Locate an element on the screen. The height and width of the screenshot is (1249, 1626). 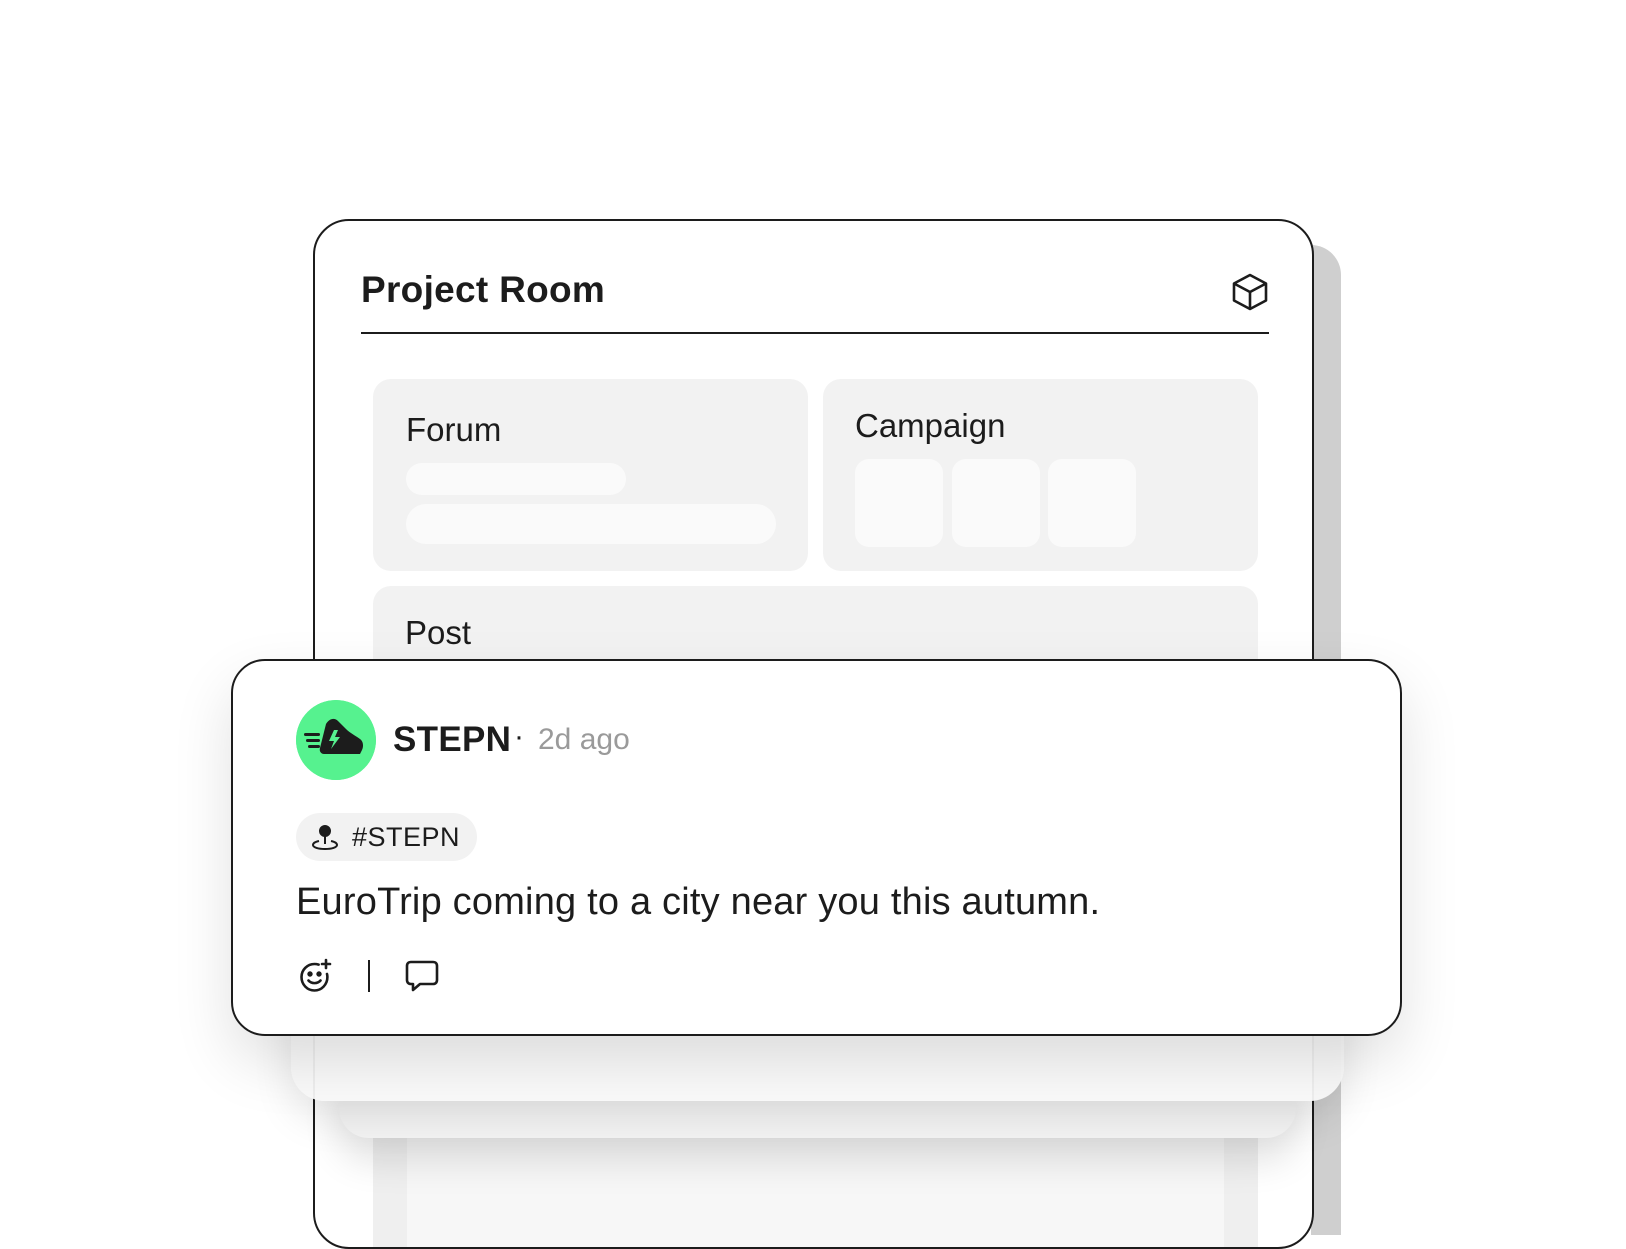
sneaker-logo-icon is located at coordinates (336, 740).